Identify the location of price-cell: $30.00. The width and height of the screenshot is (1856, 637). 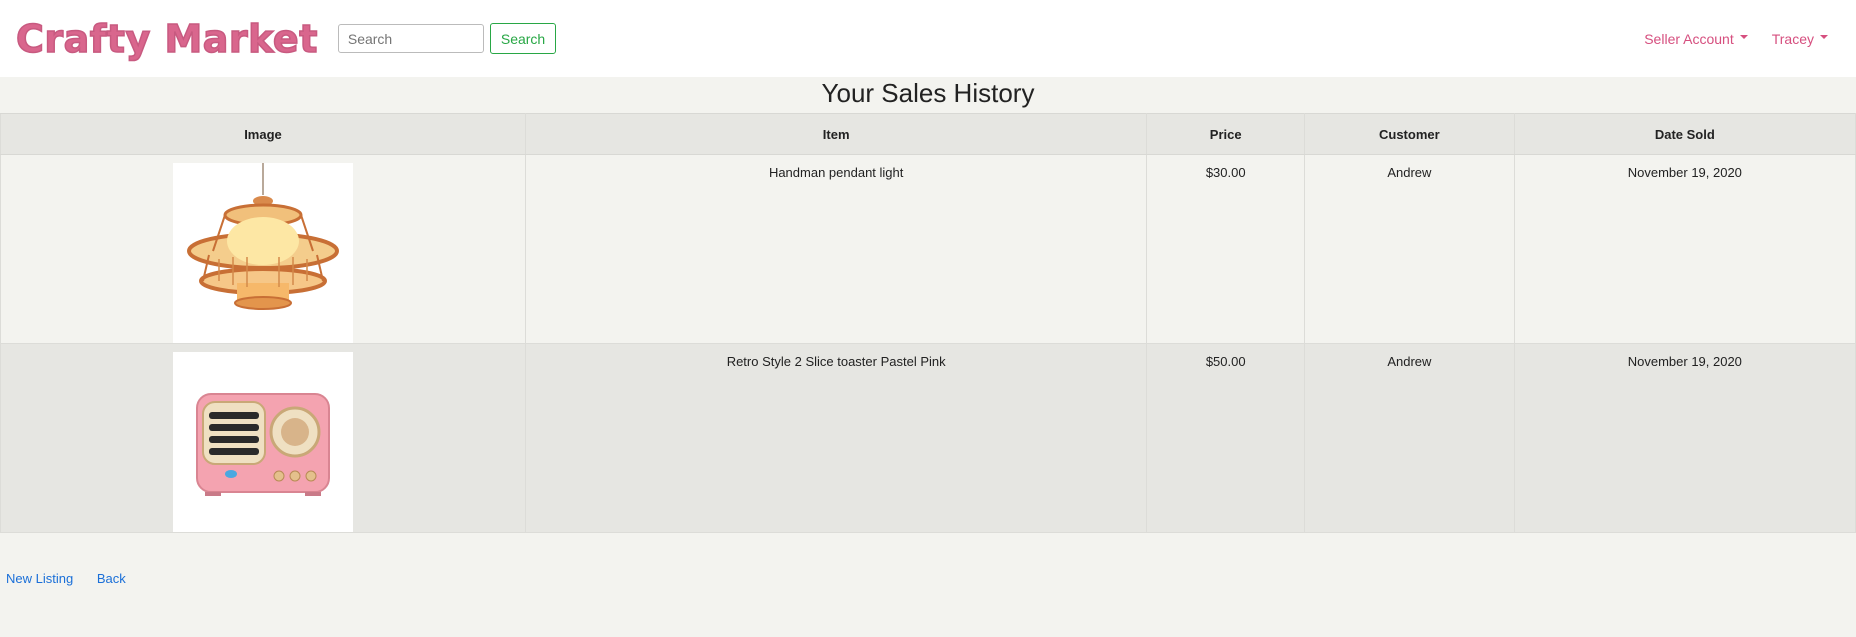
(1226, 249).